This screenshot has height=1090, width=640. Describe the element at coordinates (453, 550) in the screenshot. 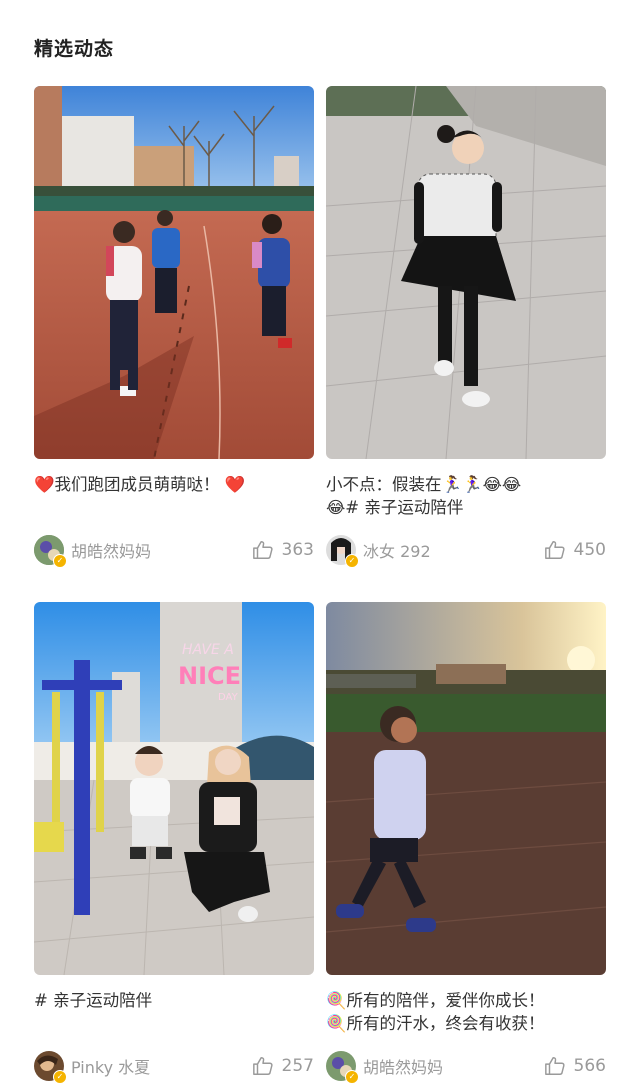

I see `username: 冰女 292` at that location.